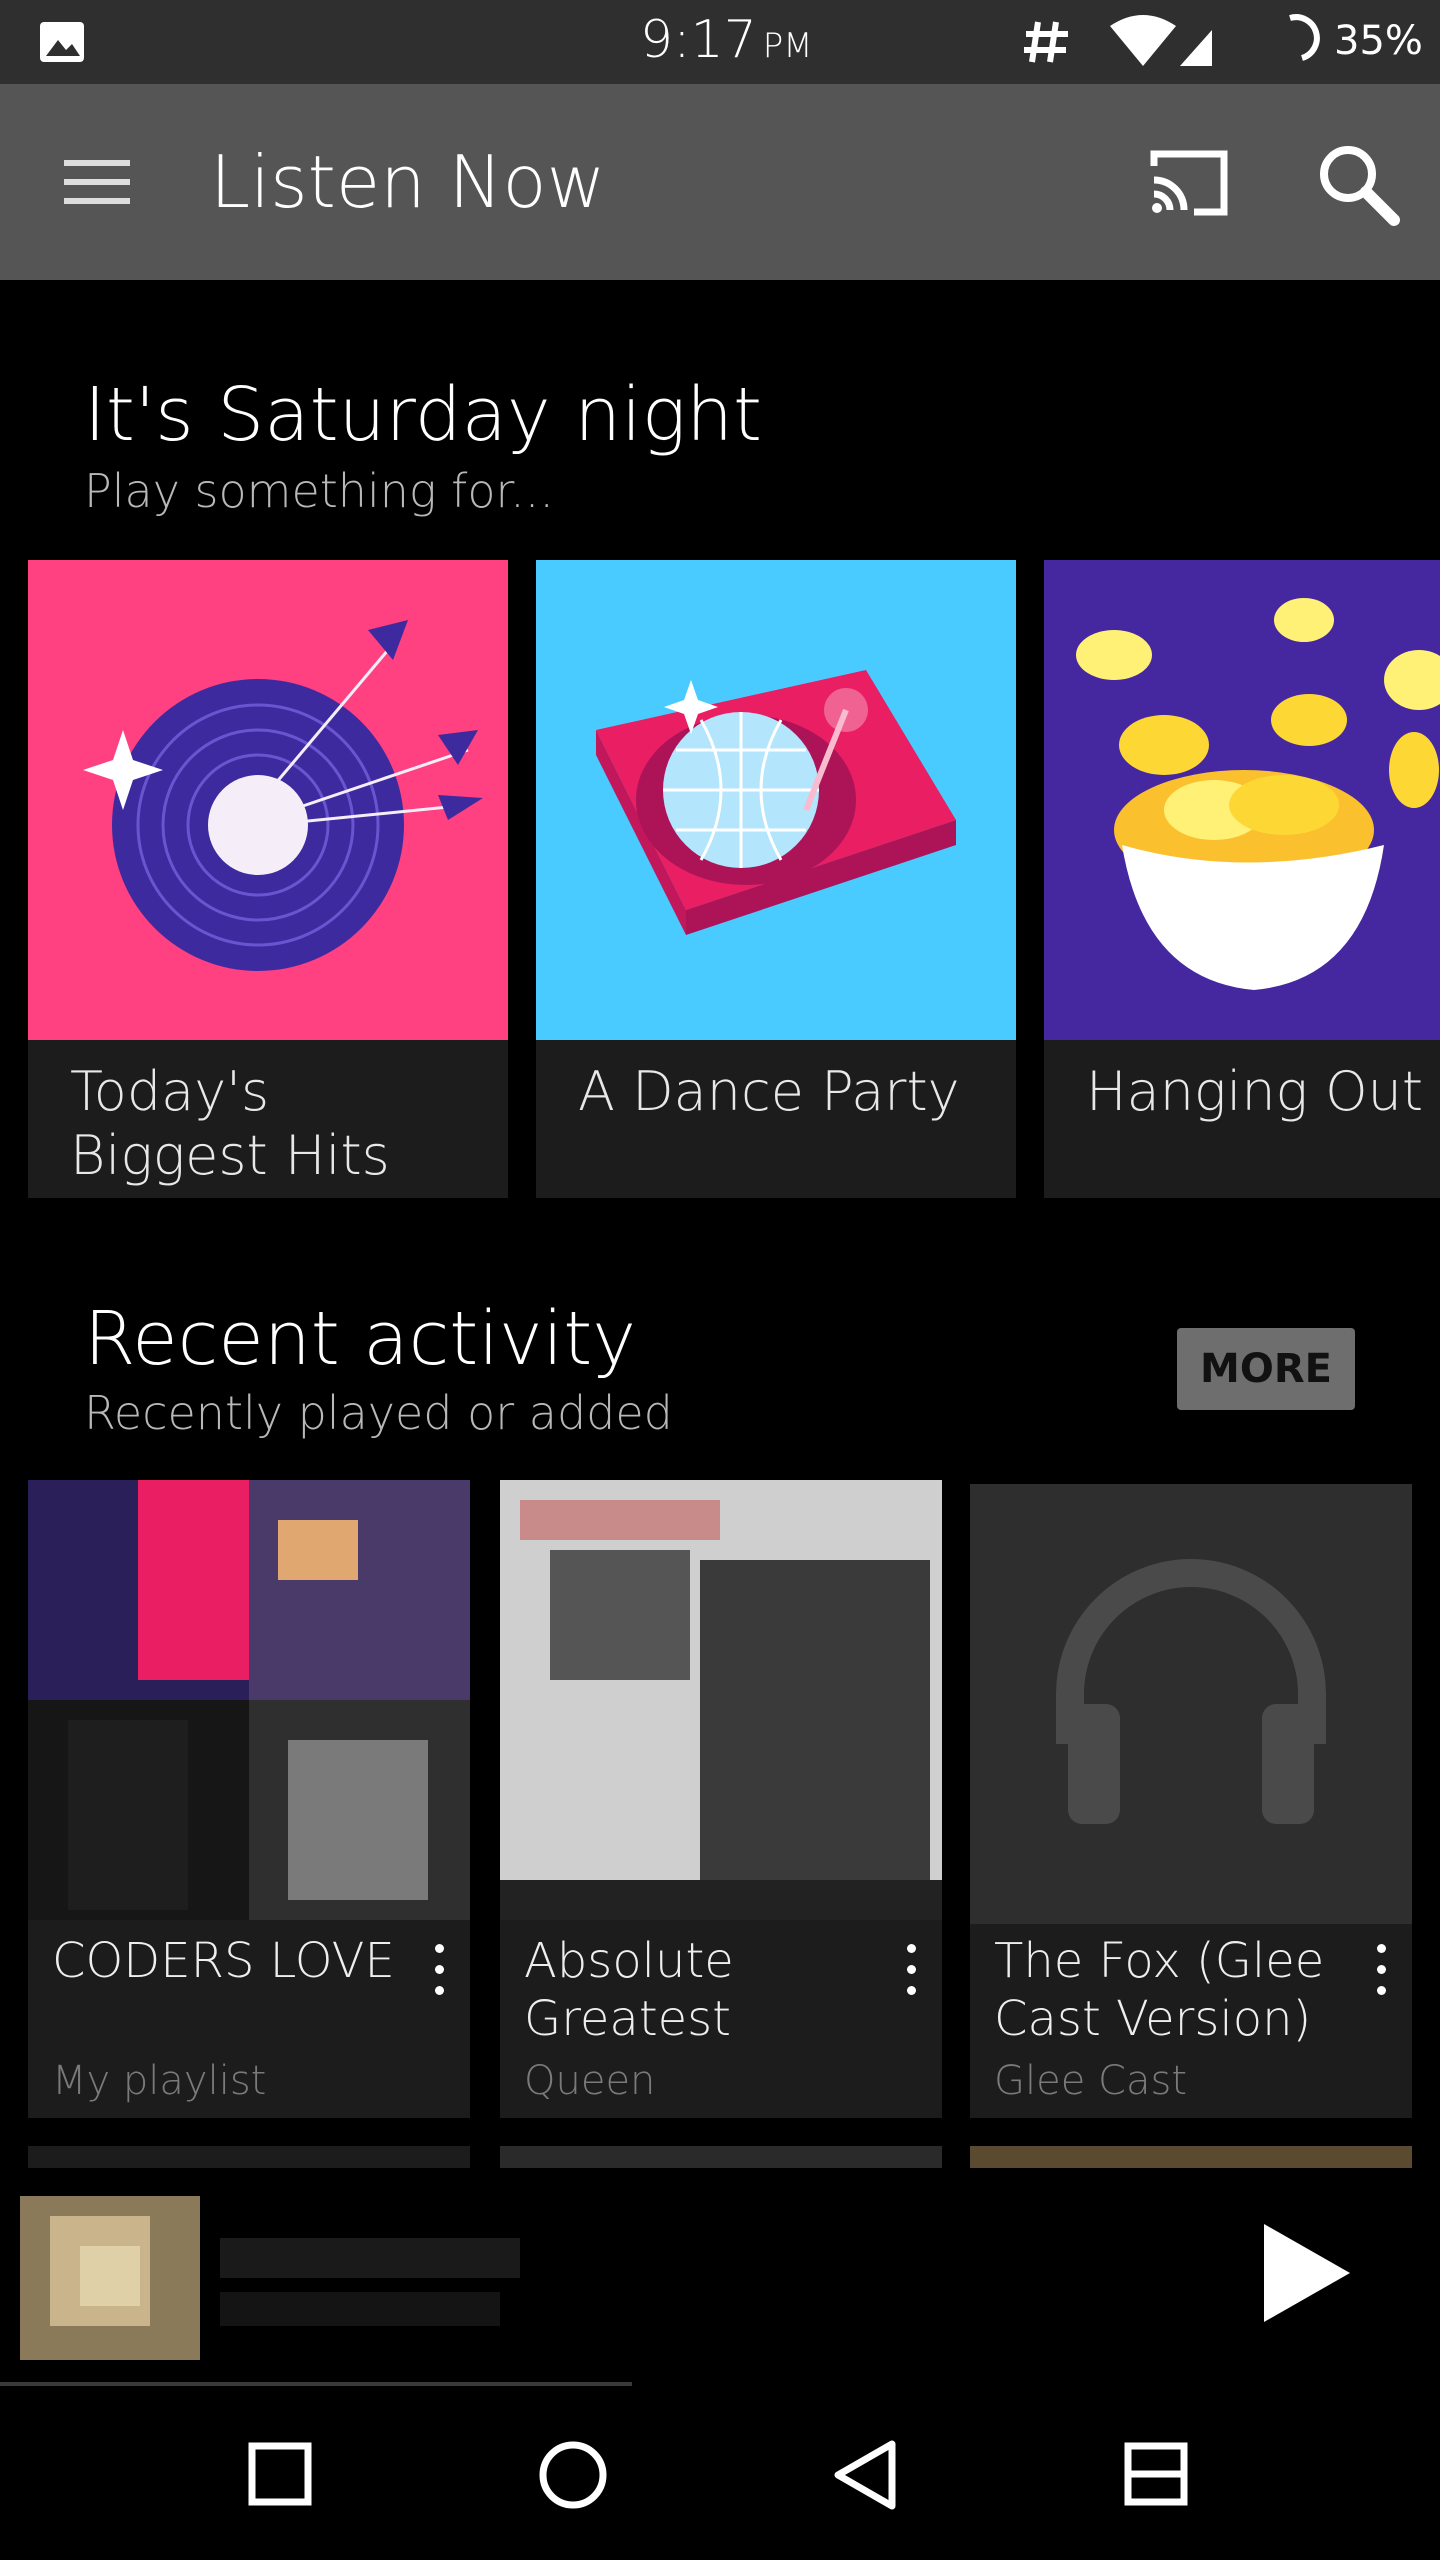 This screenshot has height=2560, width=1440. Describe the element at coordinates (268, 800) in the screenshot. I see `vinyl-target-icon` at that location.